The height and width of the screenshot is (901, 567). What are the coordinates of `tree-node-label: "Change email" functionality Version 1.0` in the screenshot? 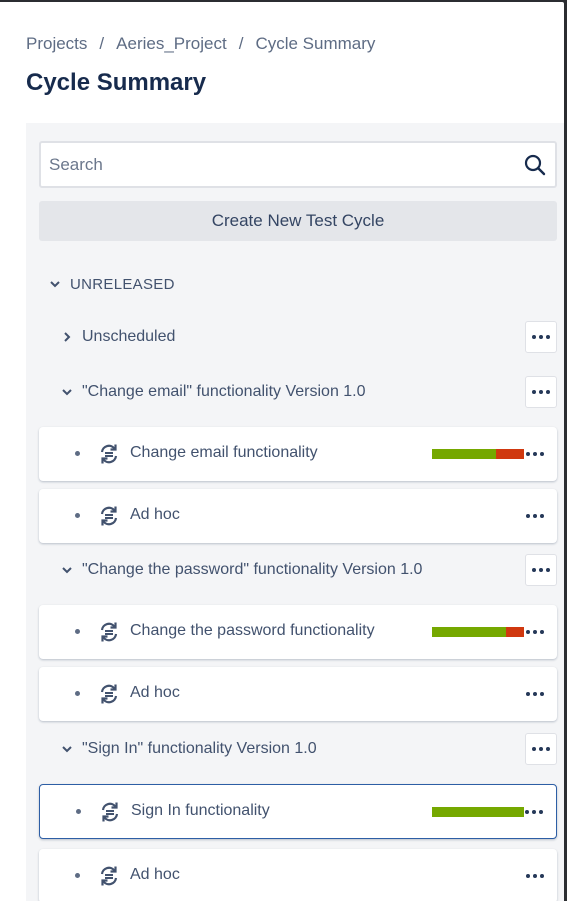 It's located at (224, 391).